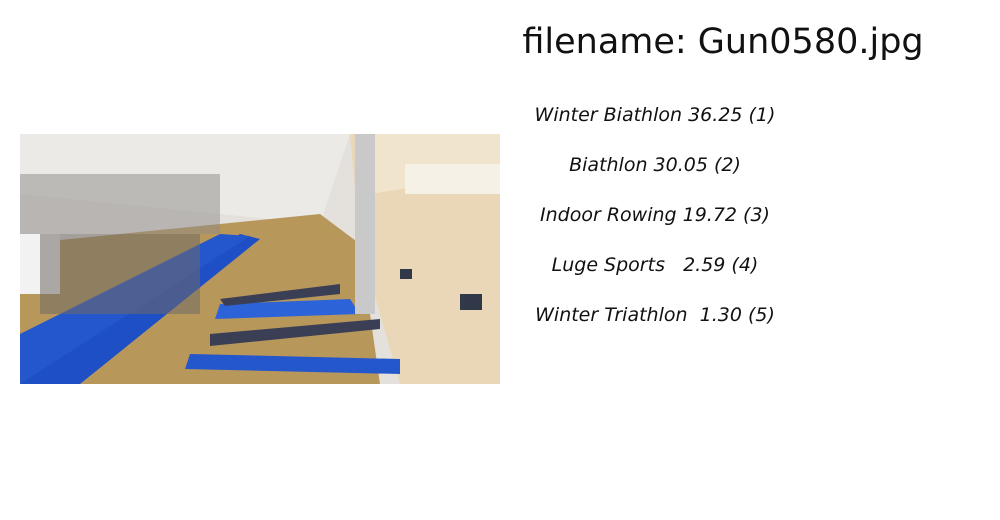  What do you see at coordinates (655, 315) in the screenshot?
I see `prediction-5: Winter Triathlon 1.30 (5)` at bounding box center [655, 315].